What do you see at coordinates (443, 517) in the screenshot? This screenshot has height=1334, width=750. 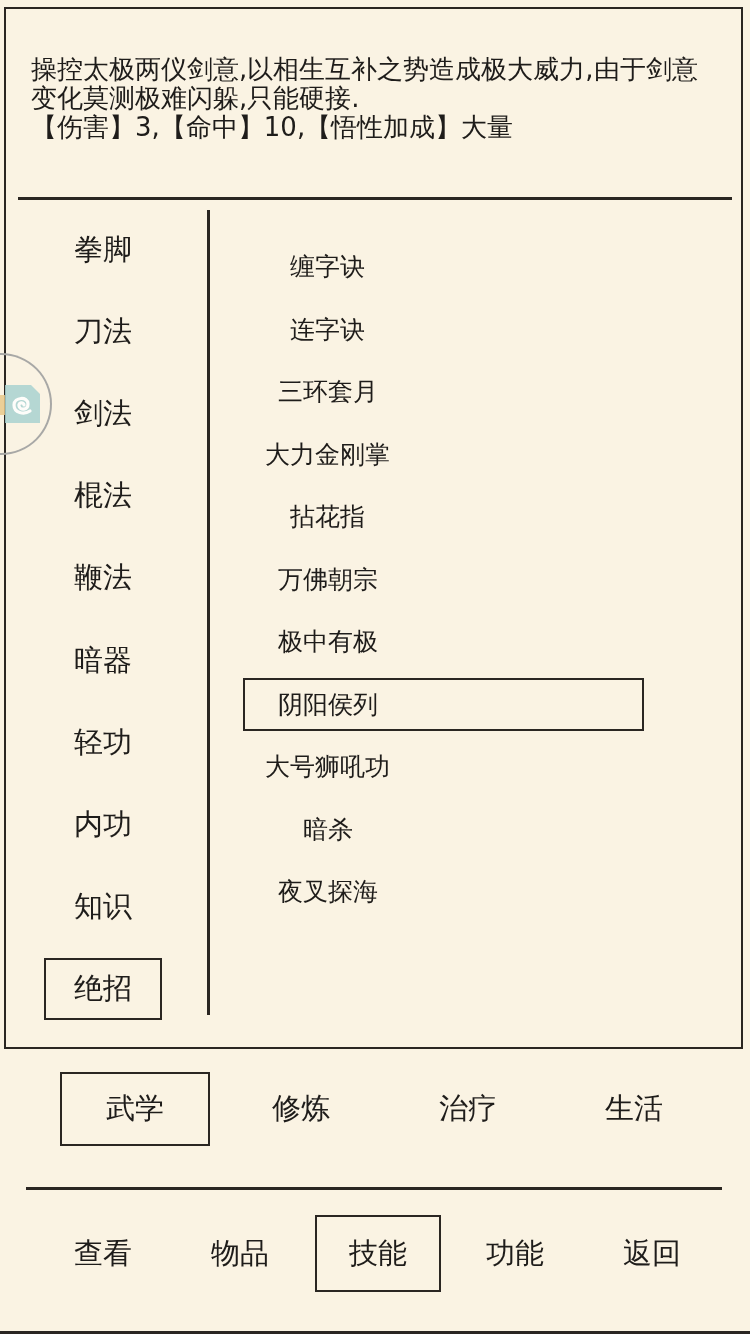 I see `skill-item: 拈花指` at bounding box center [443, 517].